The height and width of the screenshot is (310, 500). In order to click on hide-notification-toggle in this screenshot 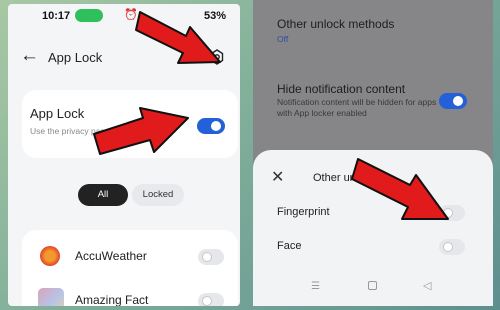, I will do `click(453, 101)`.